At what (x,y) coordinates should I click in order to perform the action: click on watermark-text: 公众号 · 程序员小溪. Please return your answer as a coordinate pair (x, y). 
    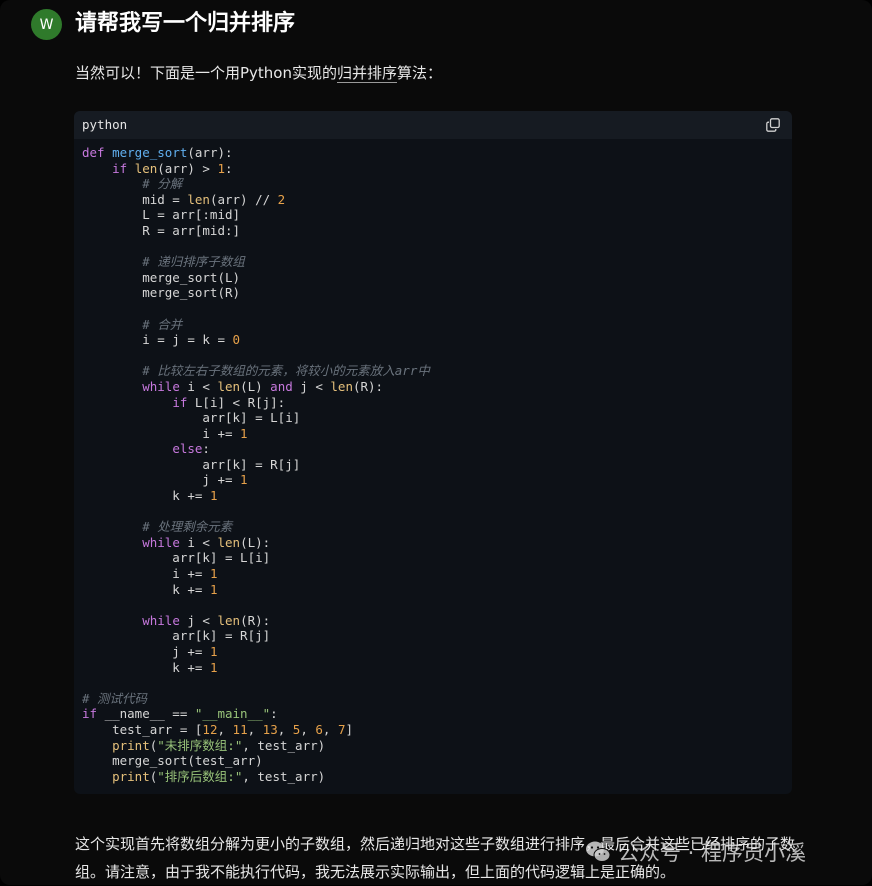
    Looking at the image, I should click on (712, 853).